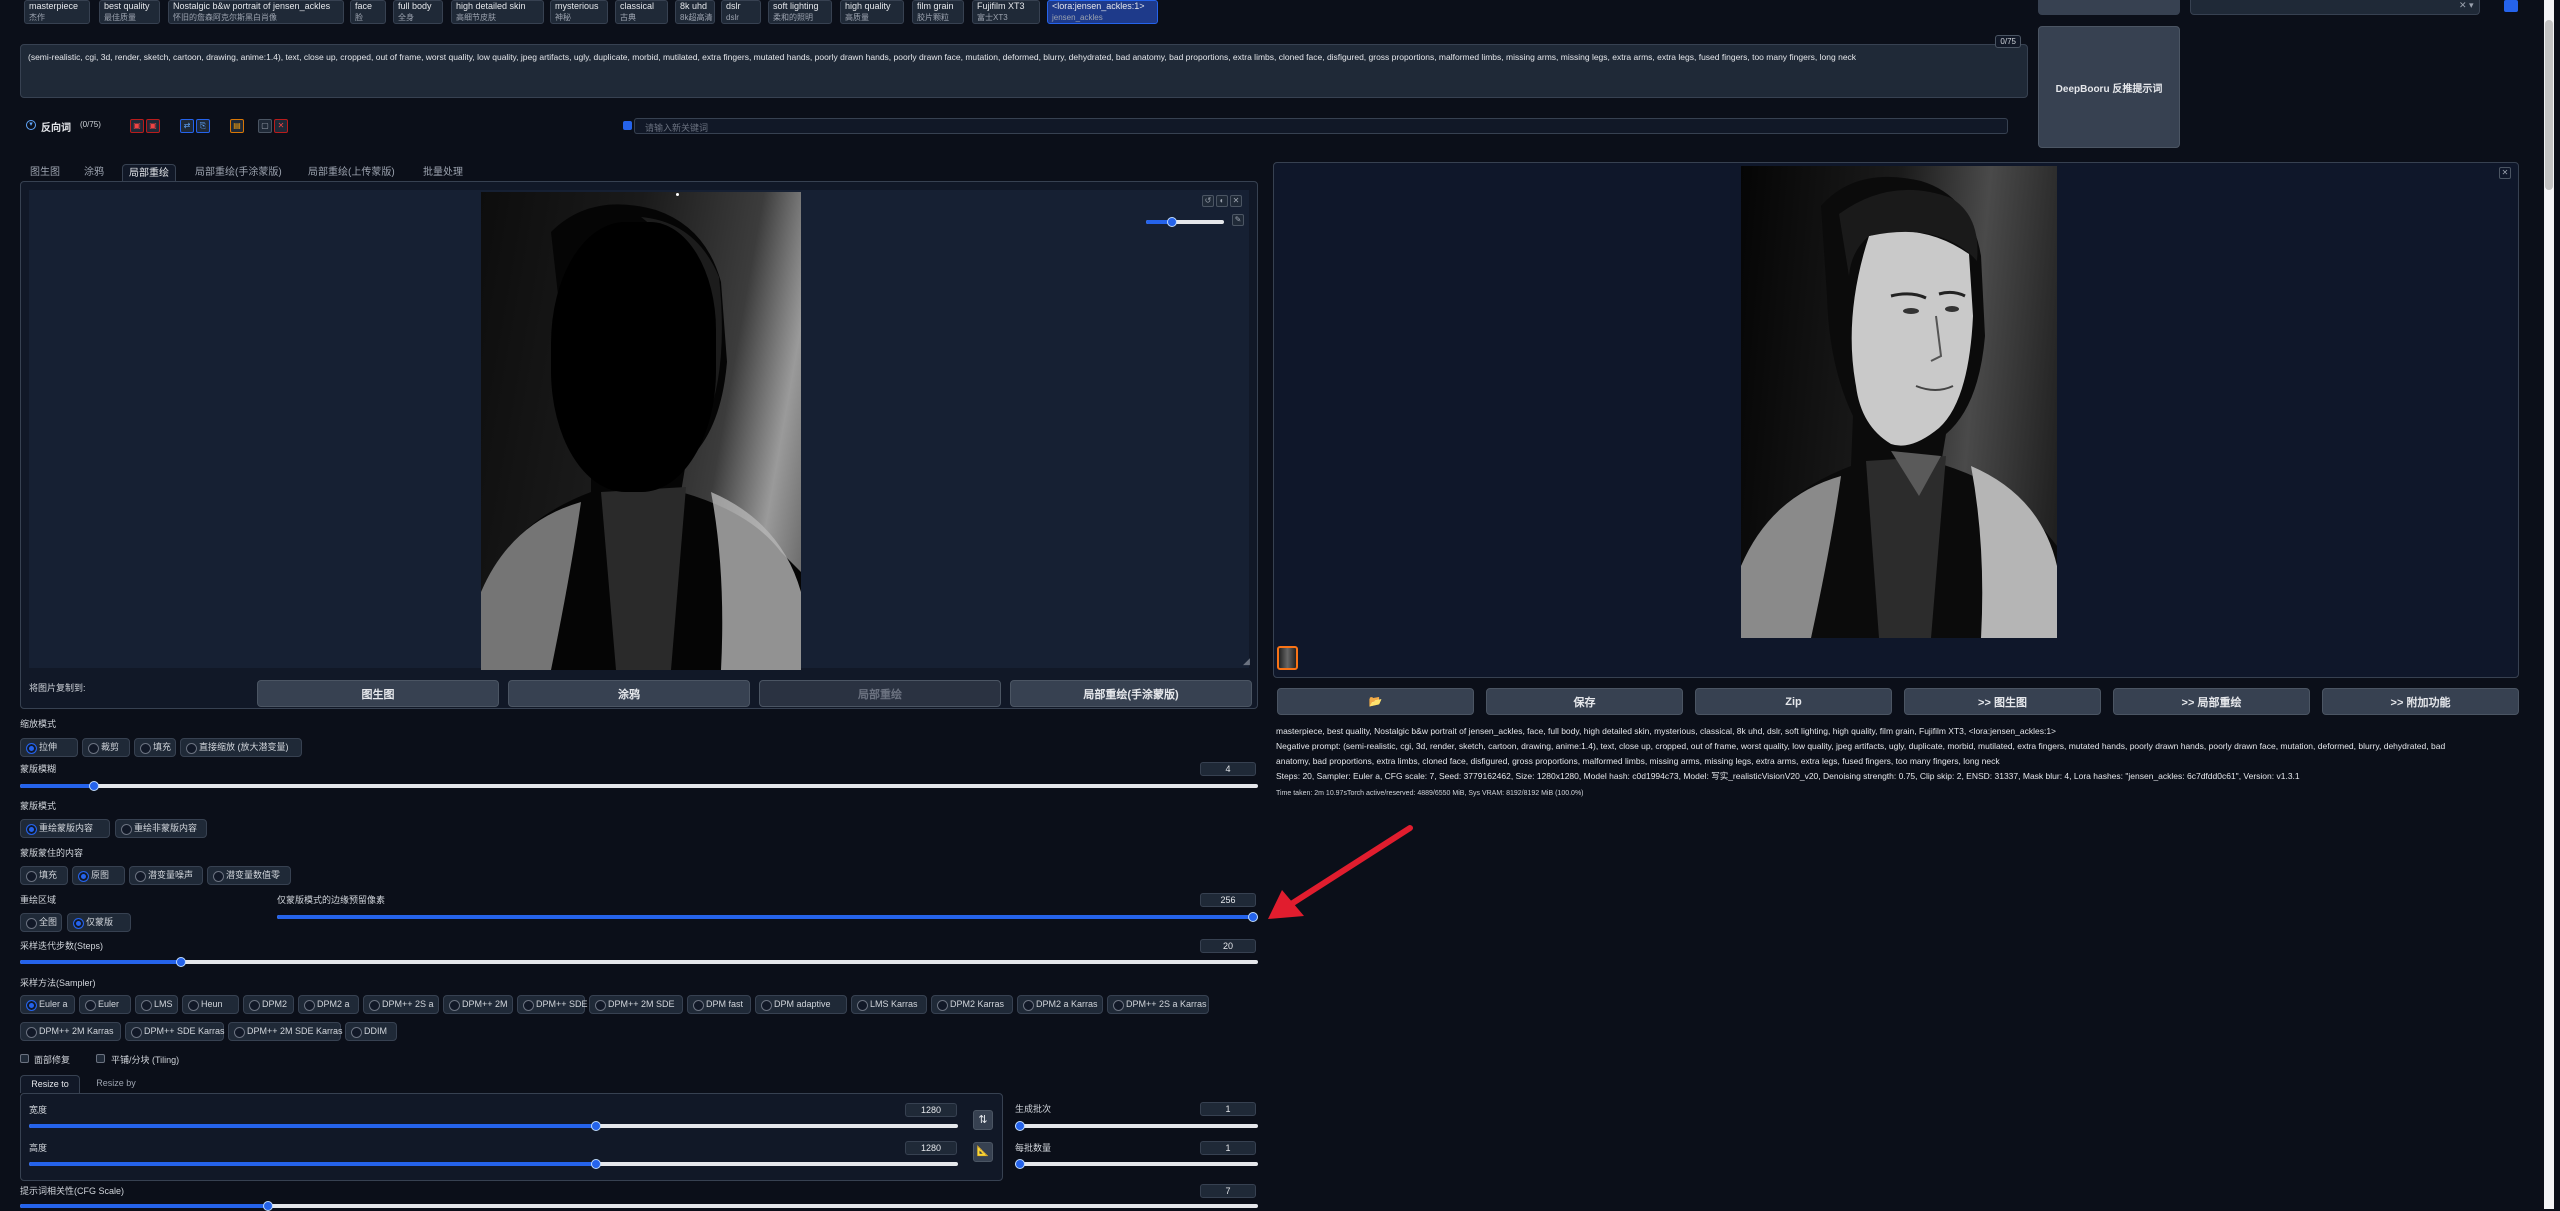  Describe the element at coordinates (105, 1004) in the screenshot. I see `sampler-option: Euler` at that location.